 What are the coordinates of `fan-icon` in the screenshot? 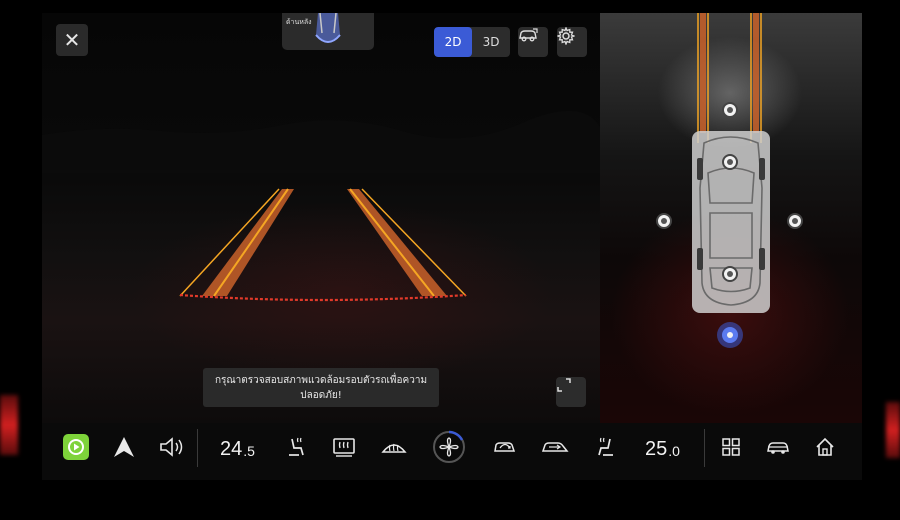 It's located at (449, 446).